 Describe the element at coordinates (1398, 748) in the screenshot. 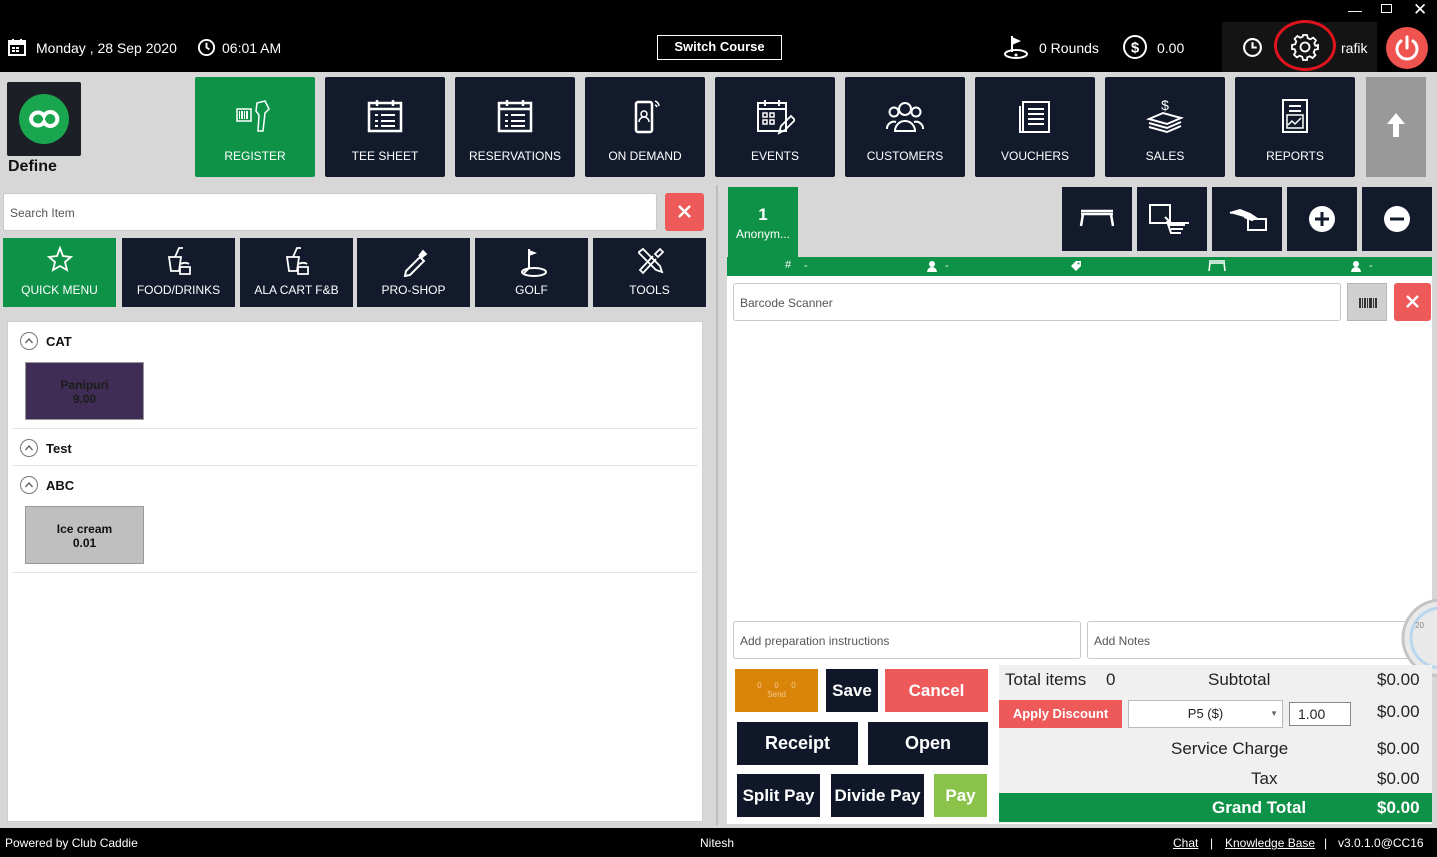

I see `service-charge-value: $0.00` at that location.